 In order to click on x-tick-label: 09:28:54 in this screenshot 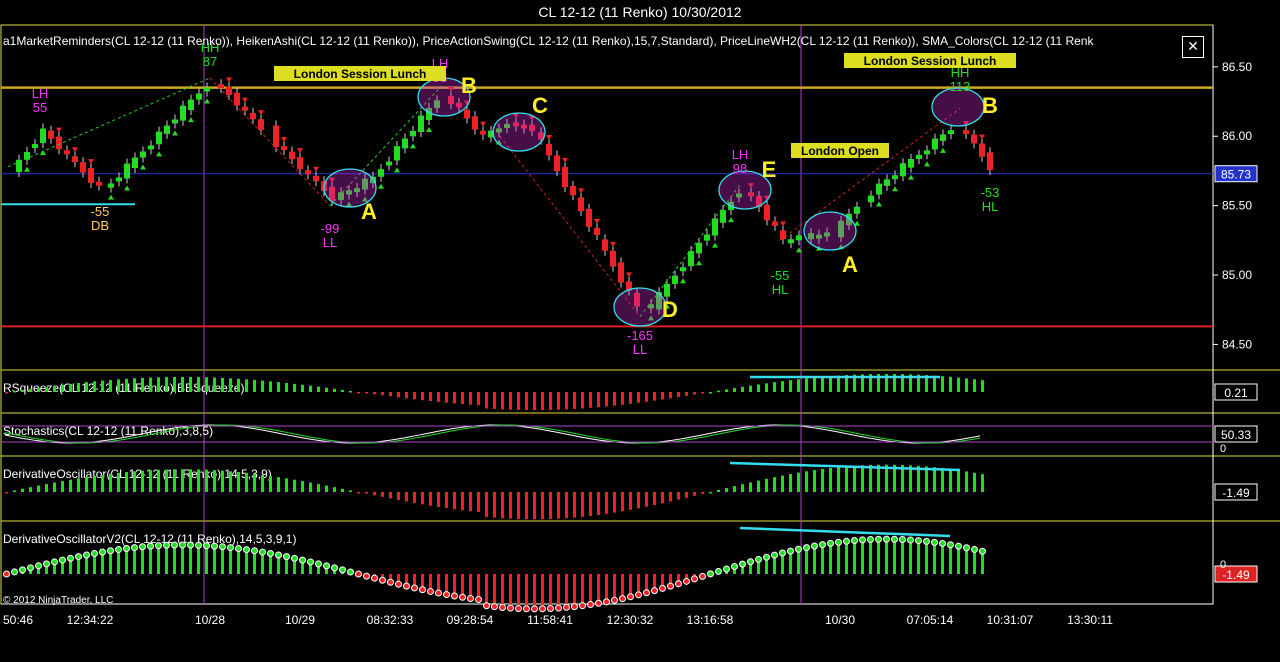, I will do `click(470, 620)`.